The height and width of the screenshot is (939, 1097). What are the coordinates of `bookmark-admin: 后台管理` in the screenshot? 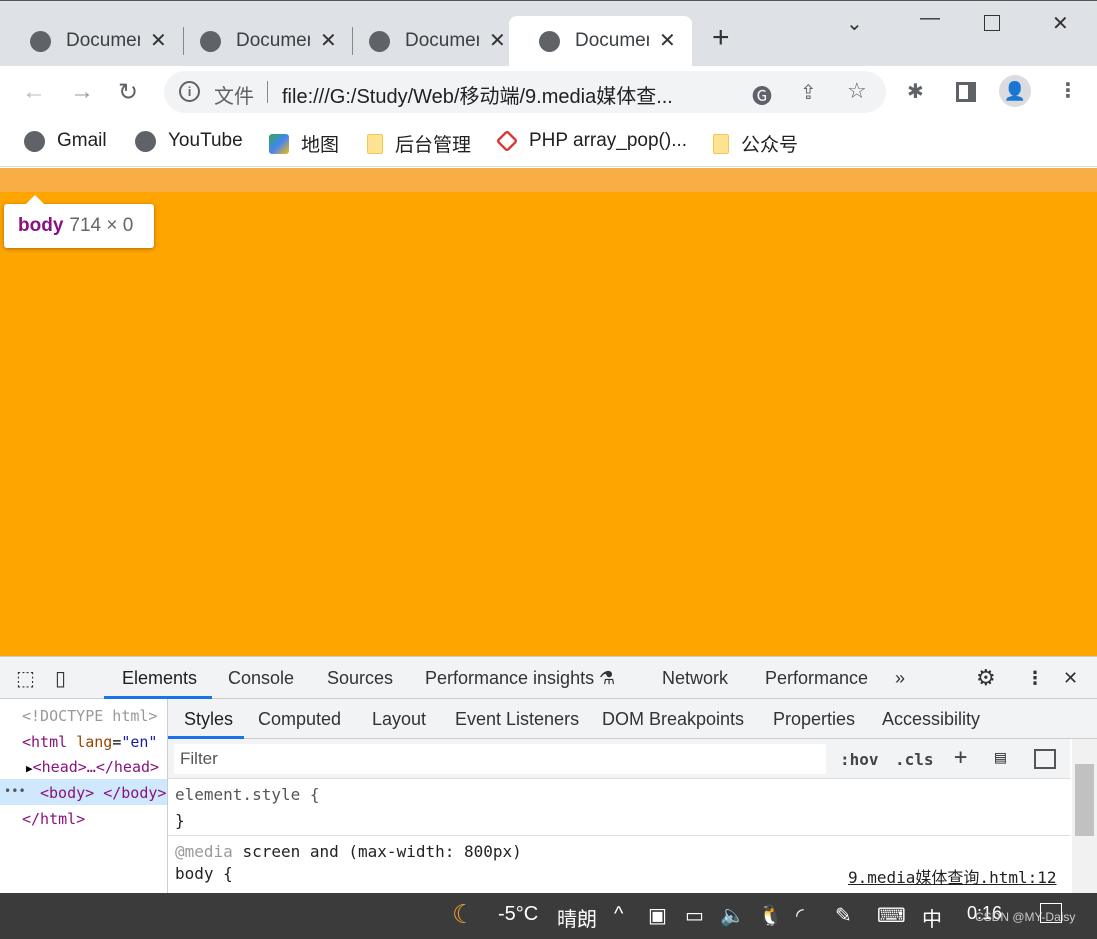 It's located at (419, 143).